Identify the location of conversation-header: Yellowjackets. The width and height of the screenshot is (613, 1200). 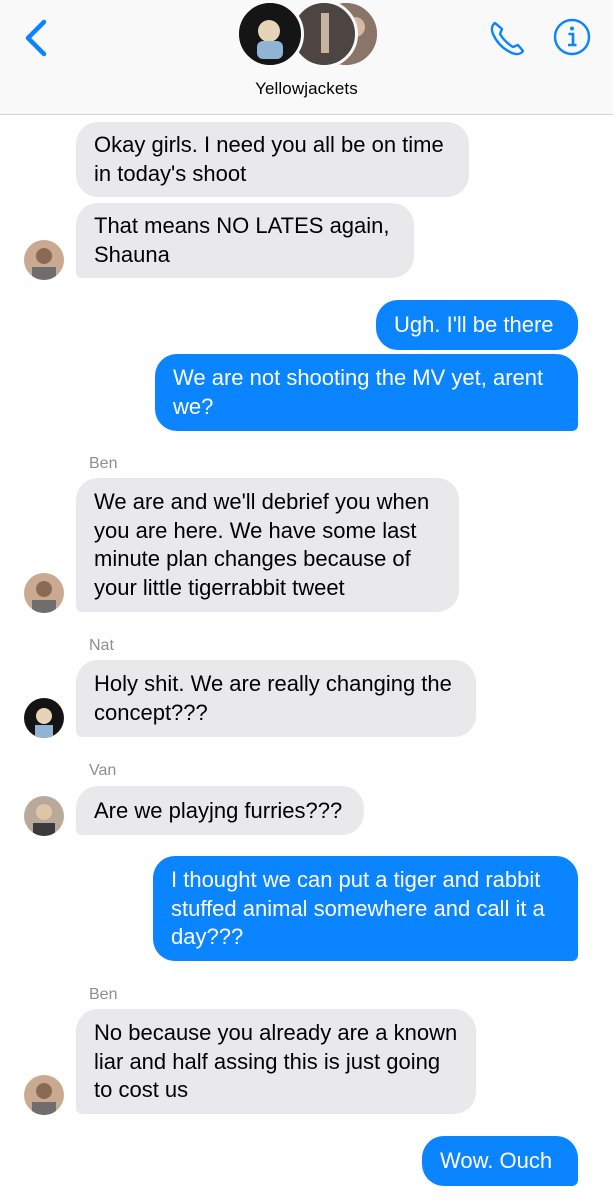
(306, 57).